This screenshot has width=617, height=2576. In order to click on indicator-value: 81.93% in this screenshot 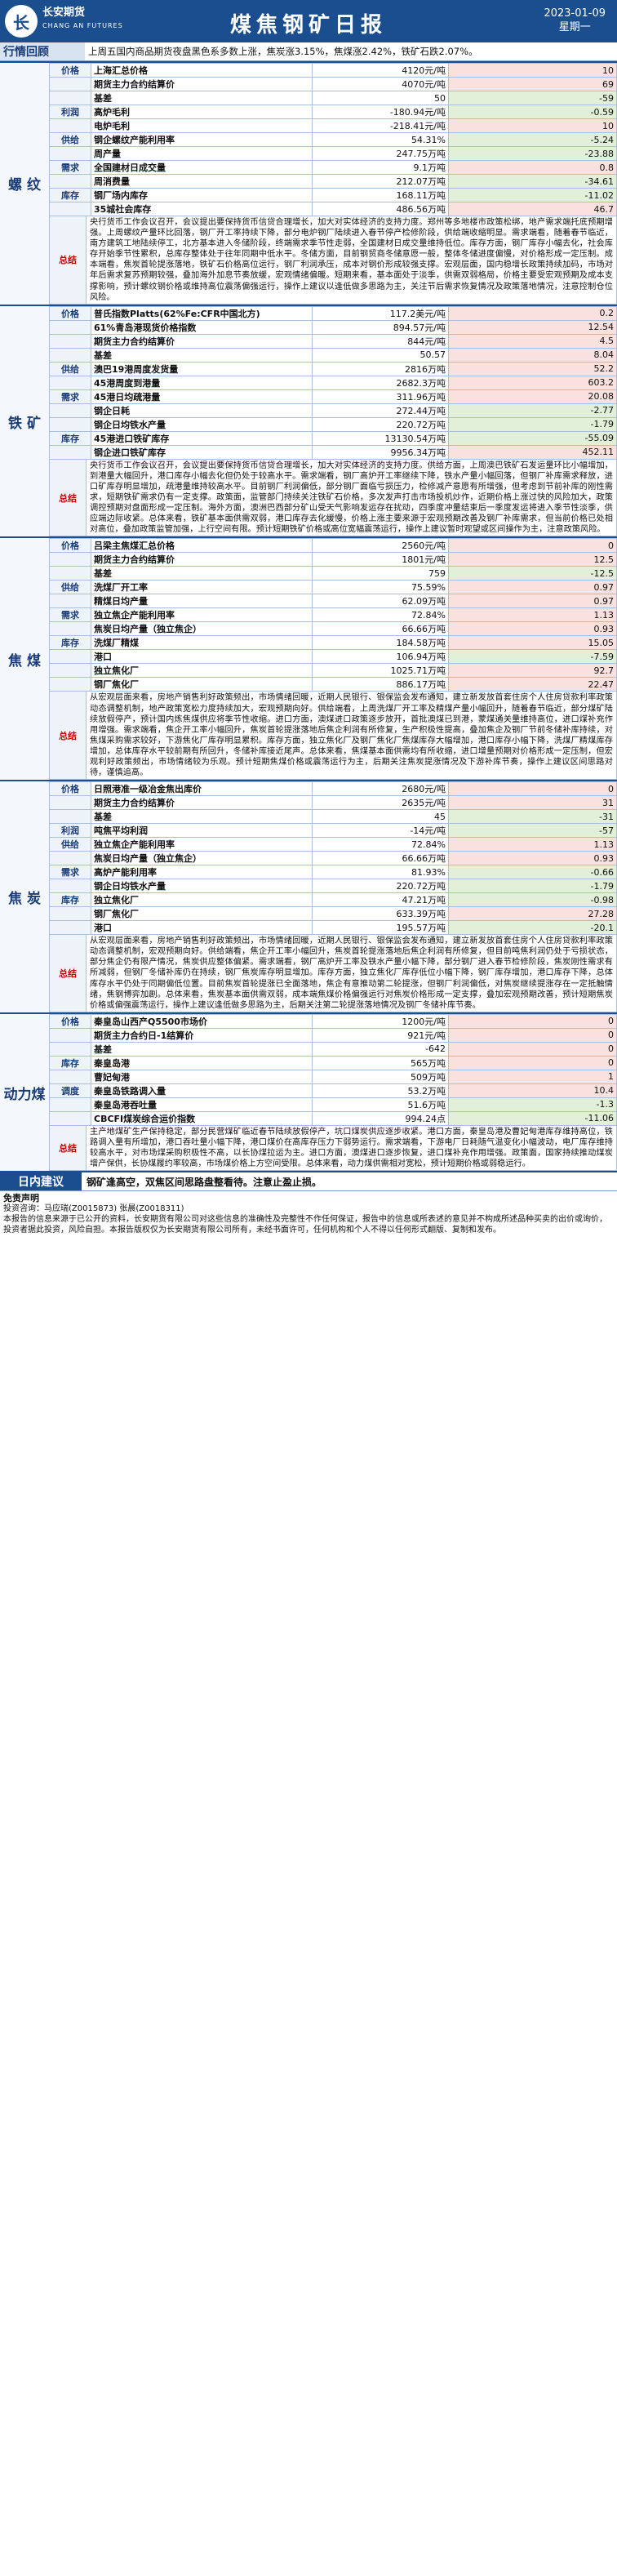, I will do `click(381, 872)`.